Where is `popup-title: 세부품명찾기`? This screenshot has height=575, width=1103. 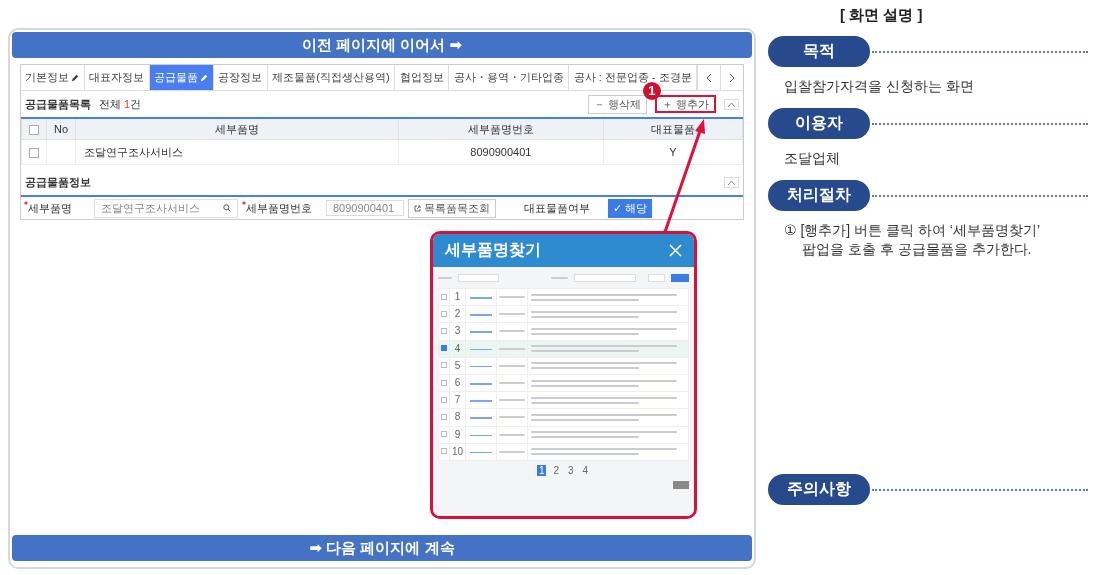
popup-title: 세부품명찾기 is located at coordinates (493, 250).